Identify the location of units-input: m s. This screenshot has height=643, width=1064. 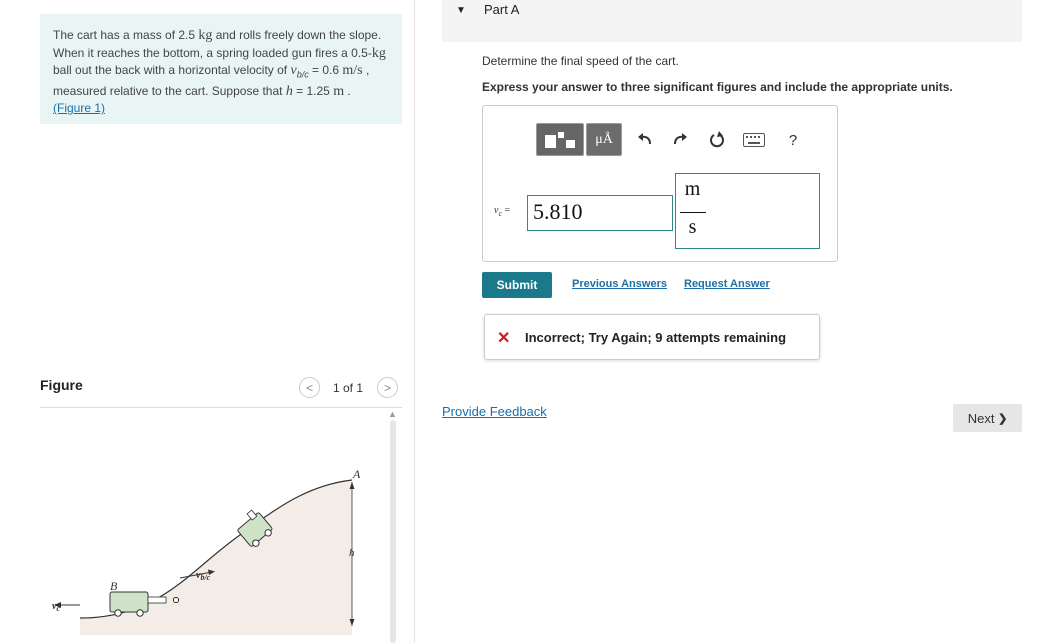
(747, 211).